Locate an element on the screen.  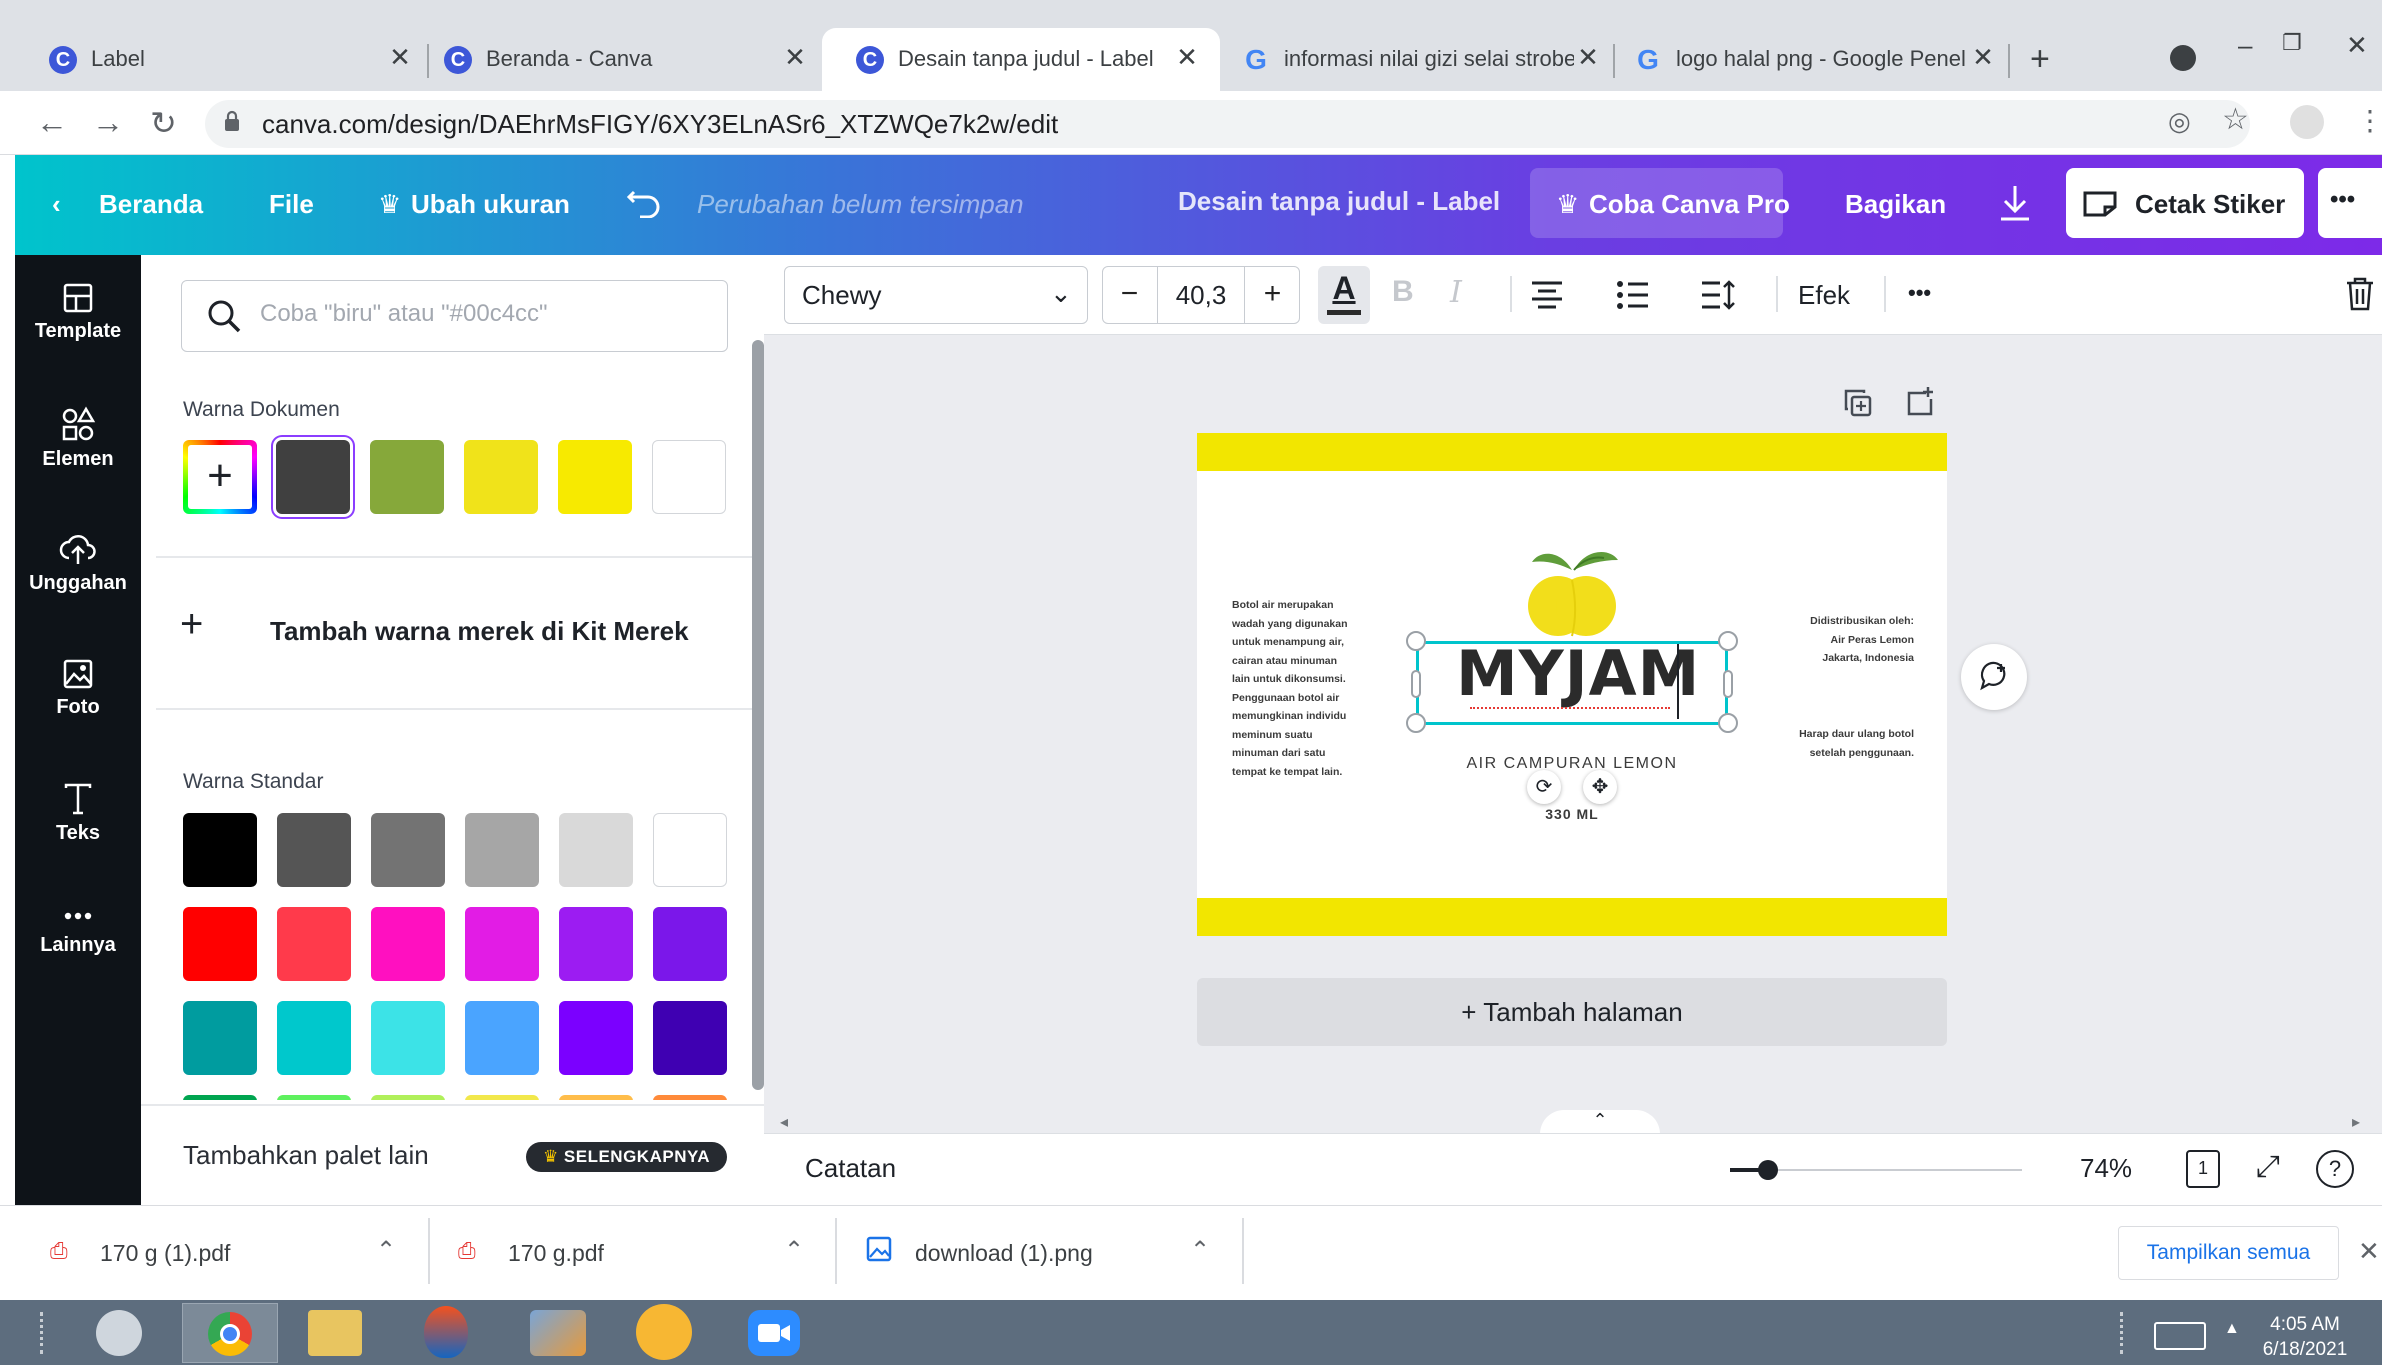
list-icon is located at coordinates (1633, 295).